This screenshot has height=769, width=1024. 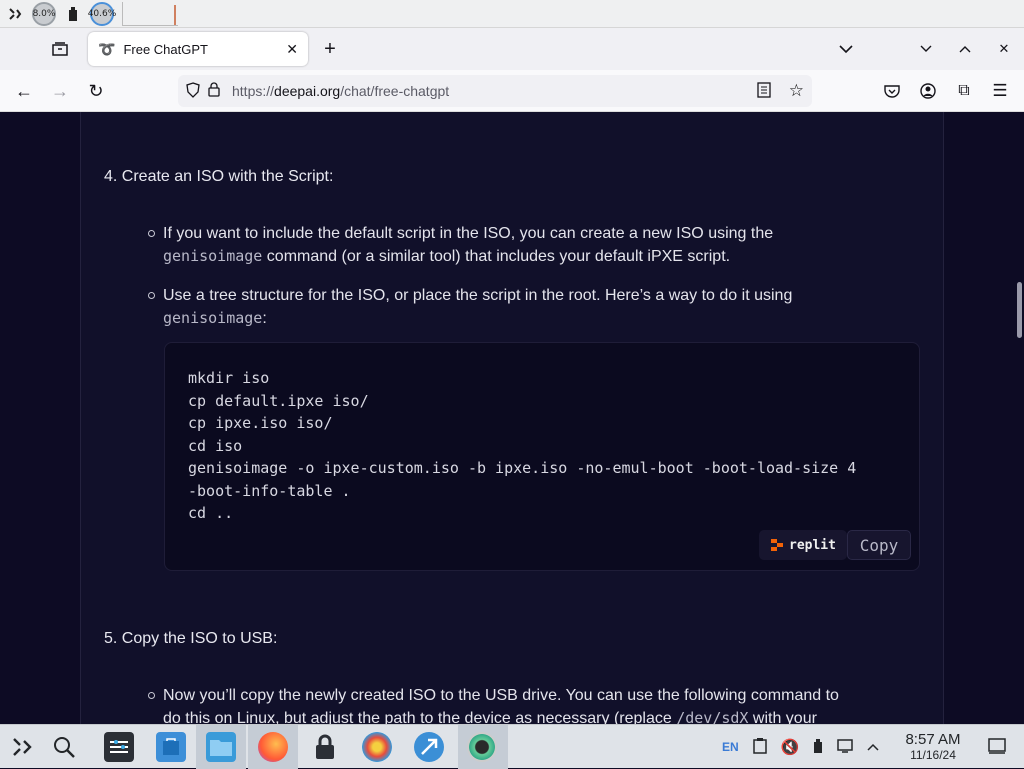 What do you see at coordinates (933, 739) in the screenshot?
I see `clock-time: 8:57 AM` at bounding box center [933, 739].